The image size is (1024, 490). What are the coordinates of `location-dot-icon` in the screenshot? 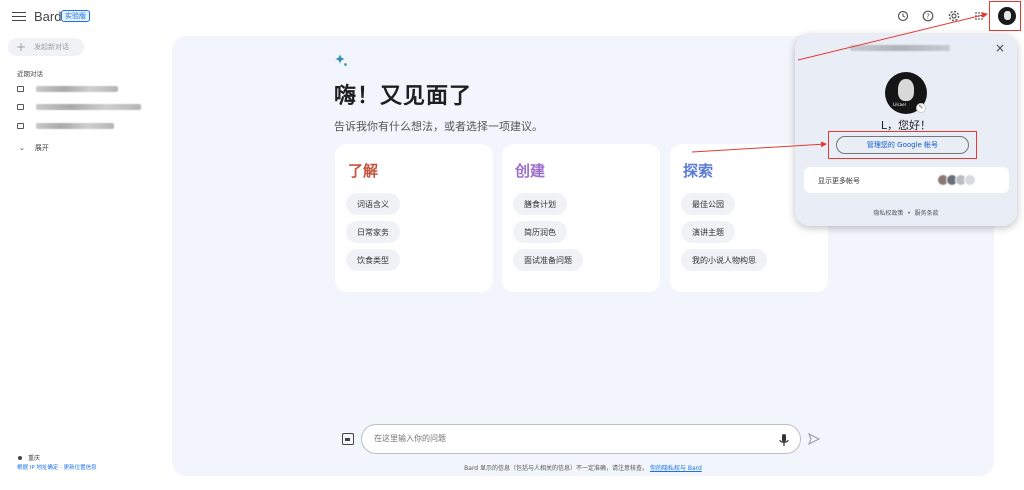 It's located at (20, 458).